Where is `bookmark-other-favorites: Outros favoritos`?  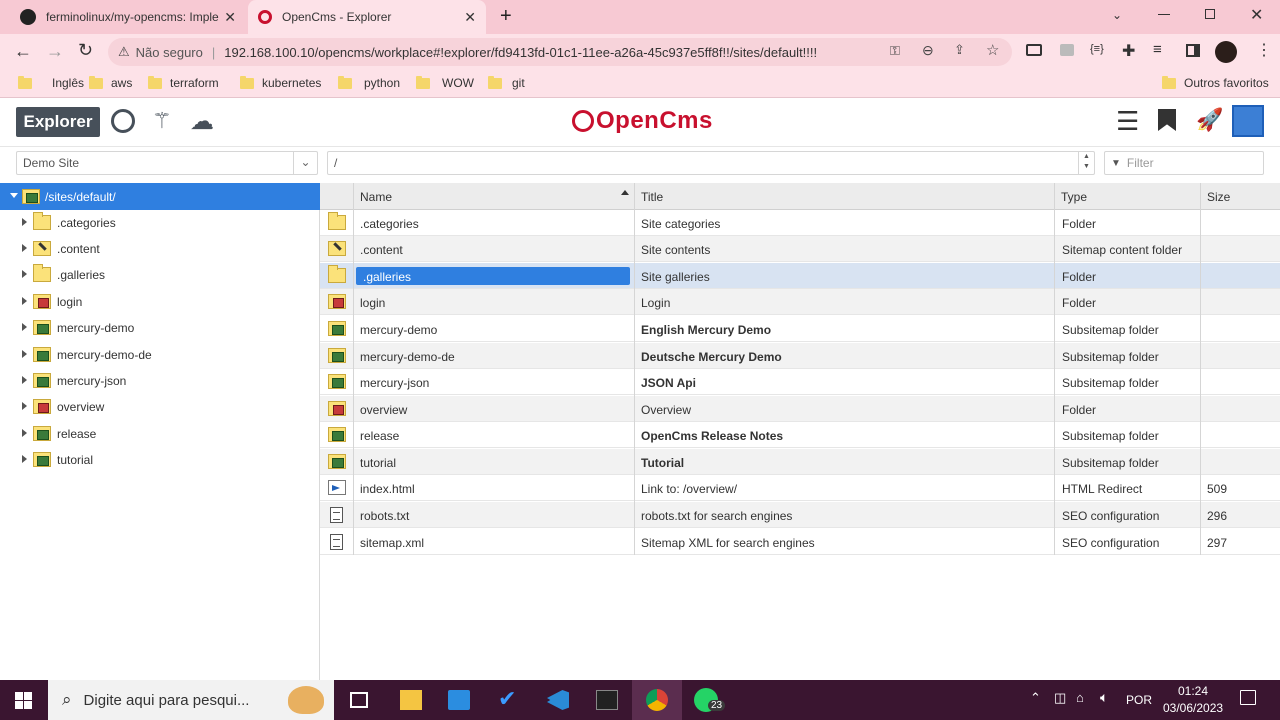
bookmark-other-favorites: Outros favoritos is located at coordinates (1215, 82).